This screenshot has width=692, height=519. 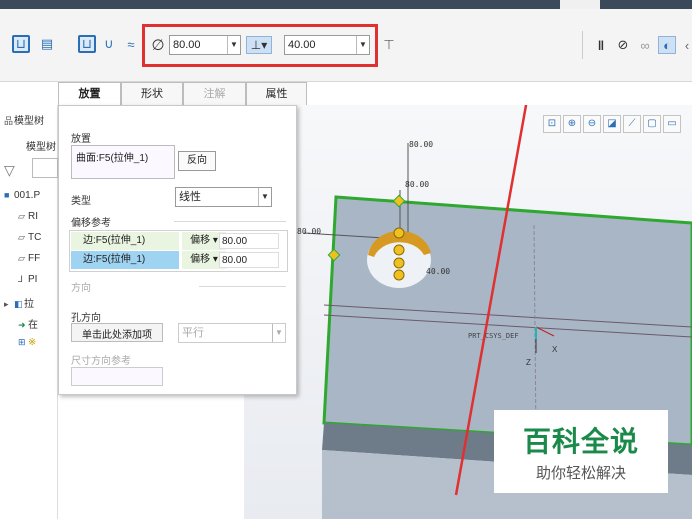 What do you see at coordinates (9, 304) in the screenshot?
I see `expand-arrow-icon: ▸` at bounding box center [9, 304].